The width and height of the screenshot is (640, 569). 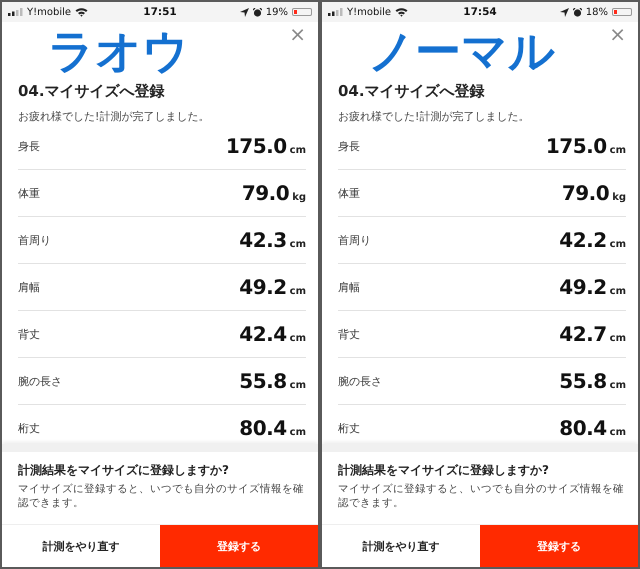 What do you see at coordinates (480, 12) in the screenshot?
I see `clock-time: 17:54` at bounding box center [480, 12].